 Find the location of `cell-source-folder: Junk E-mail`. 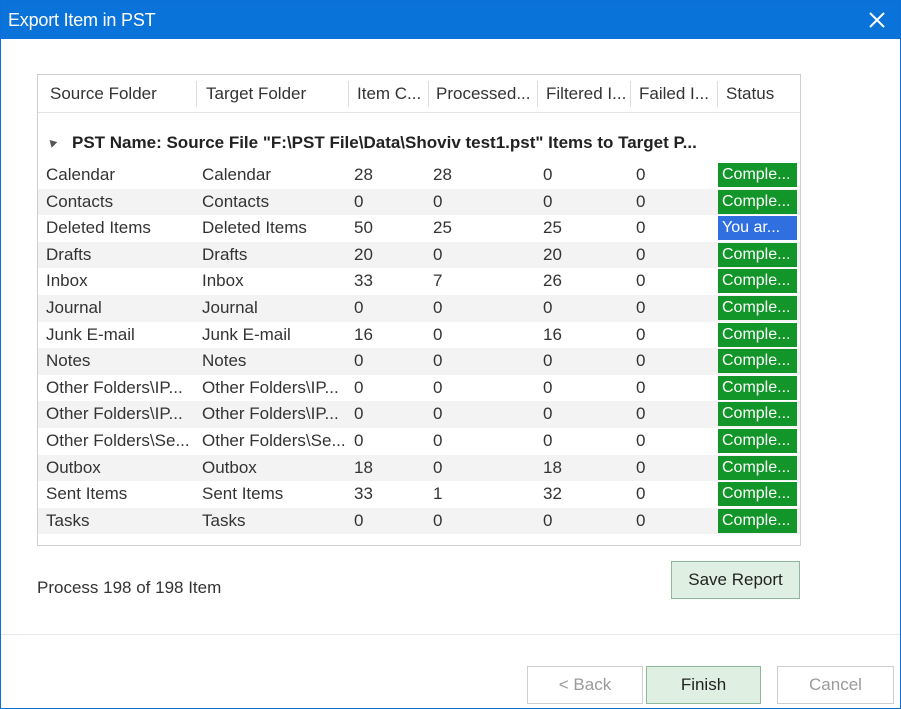

cell-source-folder: Junk E-mail is located at coordinates (90, 334).